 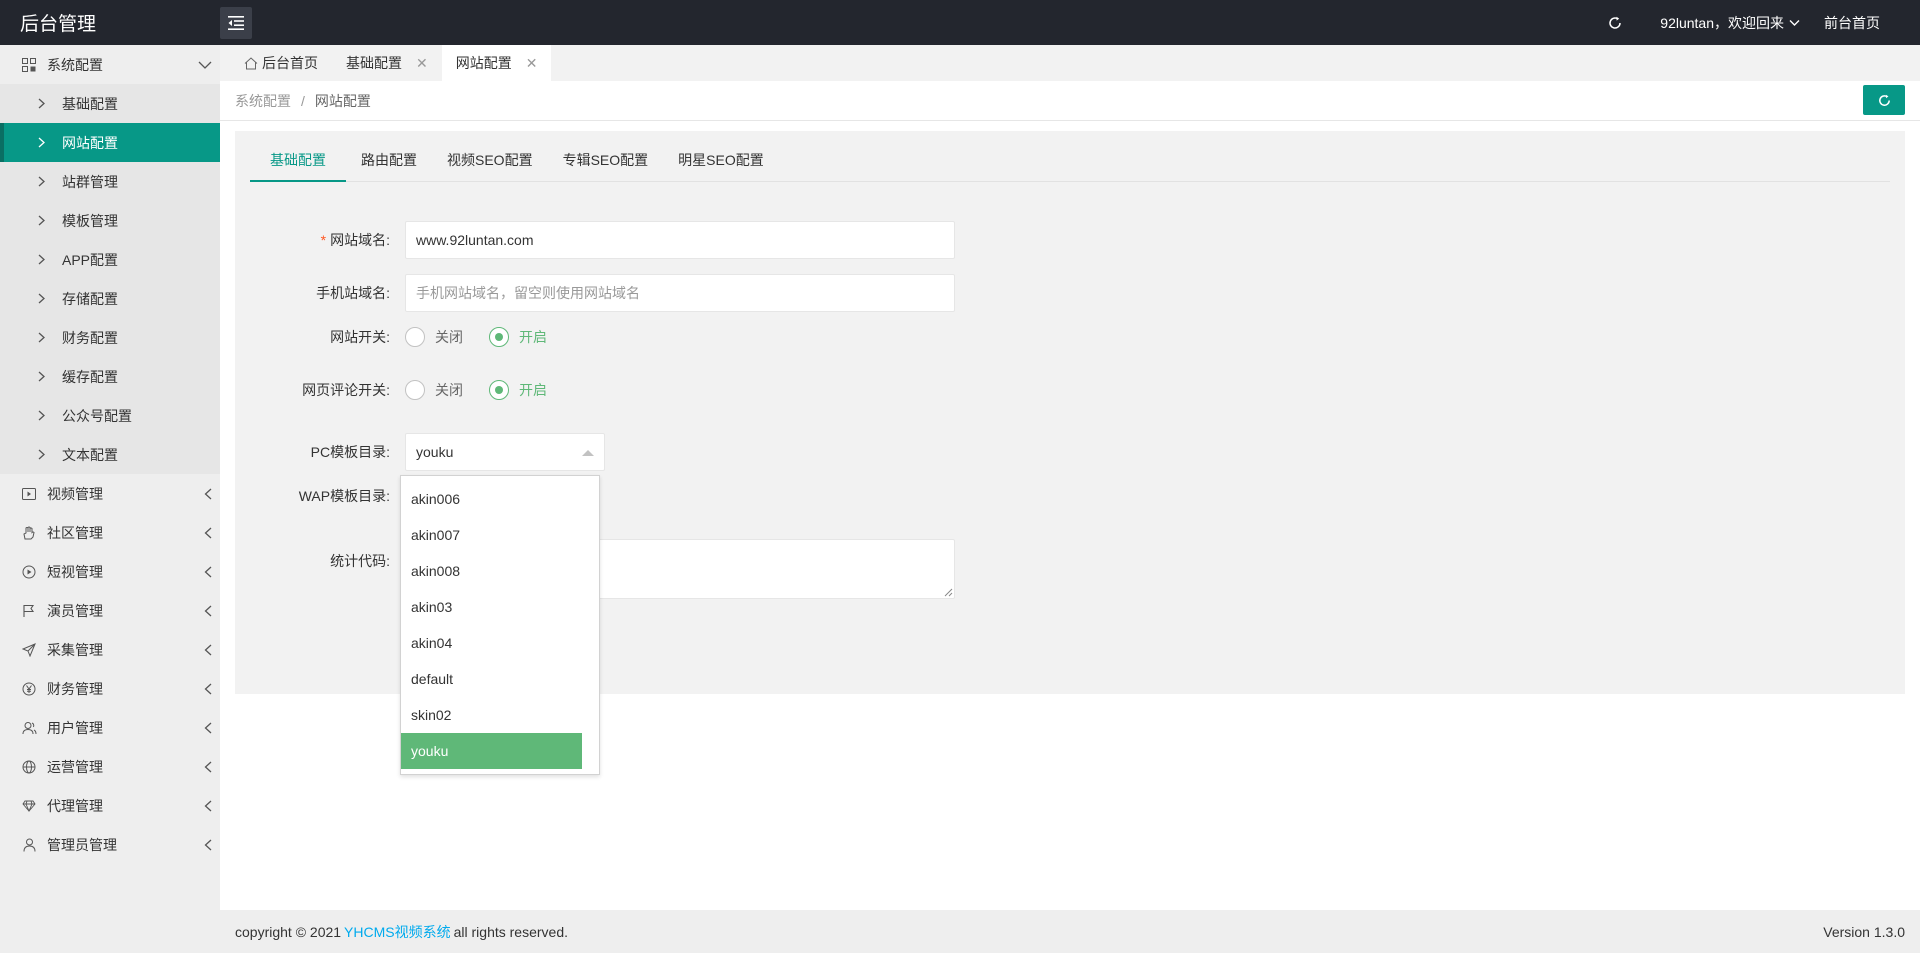 I want to click on sidebar-item-label: 公众号配置, so click(x=97, y=415).